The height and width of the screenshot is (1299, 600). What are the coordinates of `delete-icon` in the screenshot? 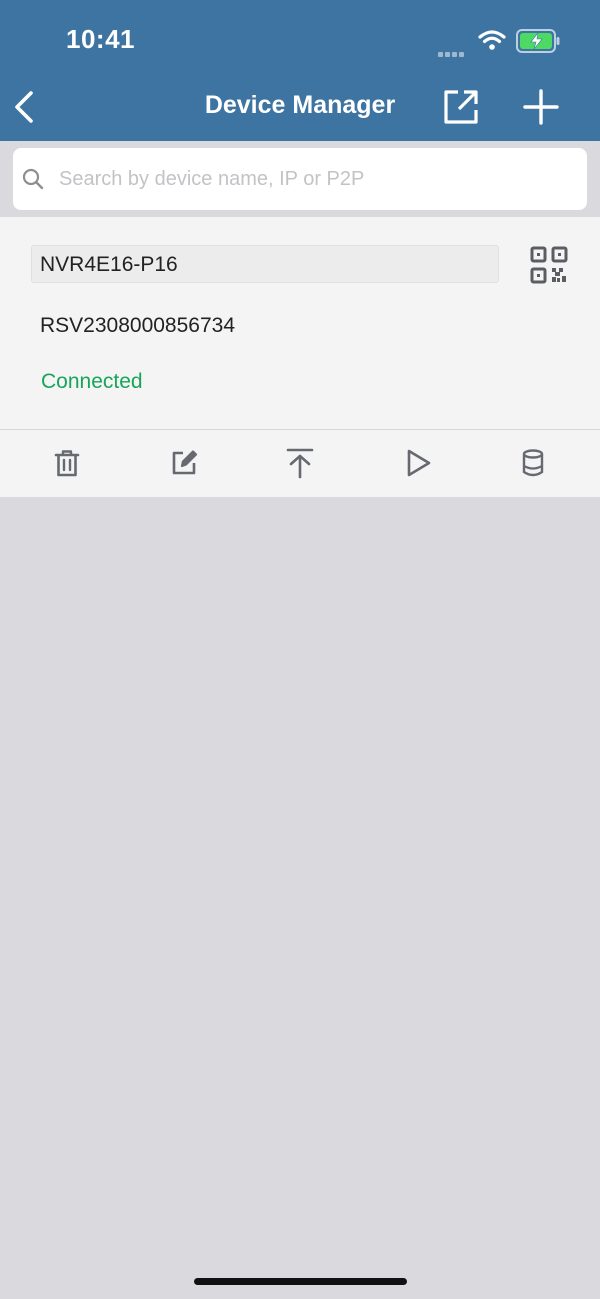 It's located at (67, 463).